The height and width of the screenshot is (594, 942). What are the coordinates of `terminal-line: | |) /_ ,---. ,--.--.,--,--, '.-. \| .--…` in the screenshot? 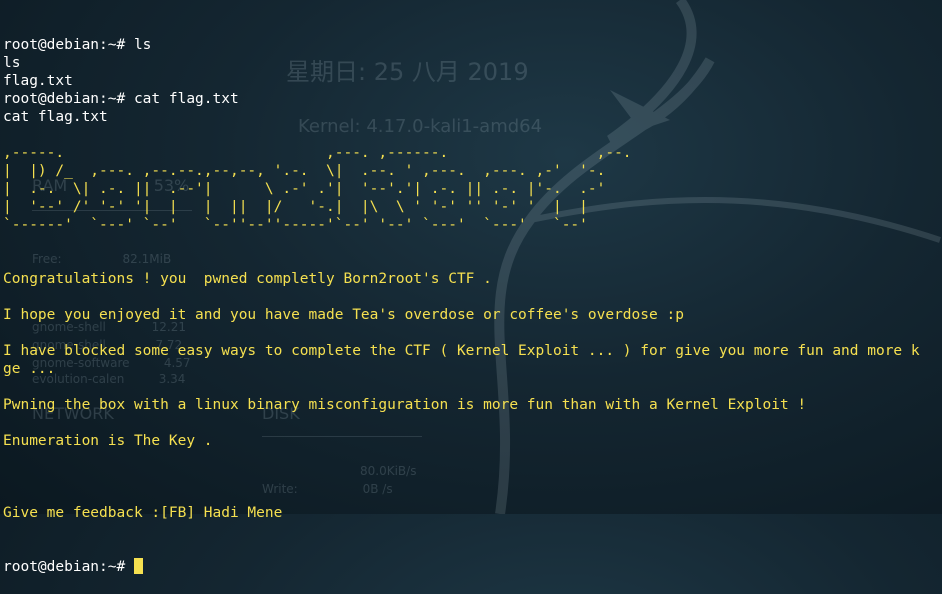 It's located at (304, 171).